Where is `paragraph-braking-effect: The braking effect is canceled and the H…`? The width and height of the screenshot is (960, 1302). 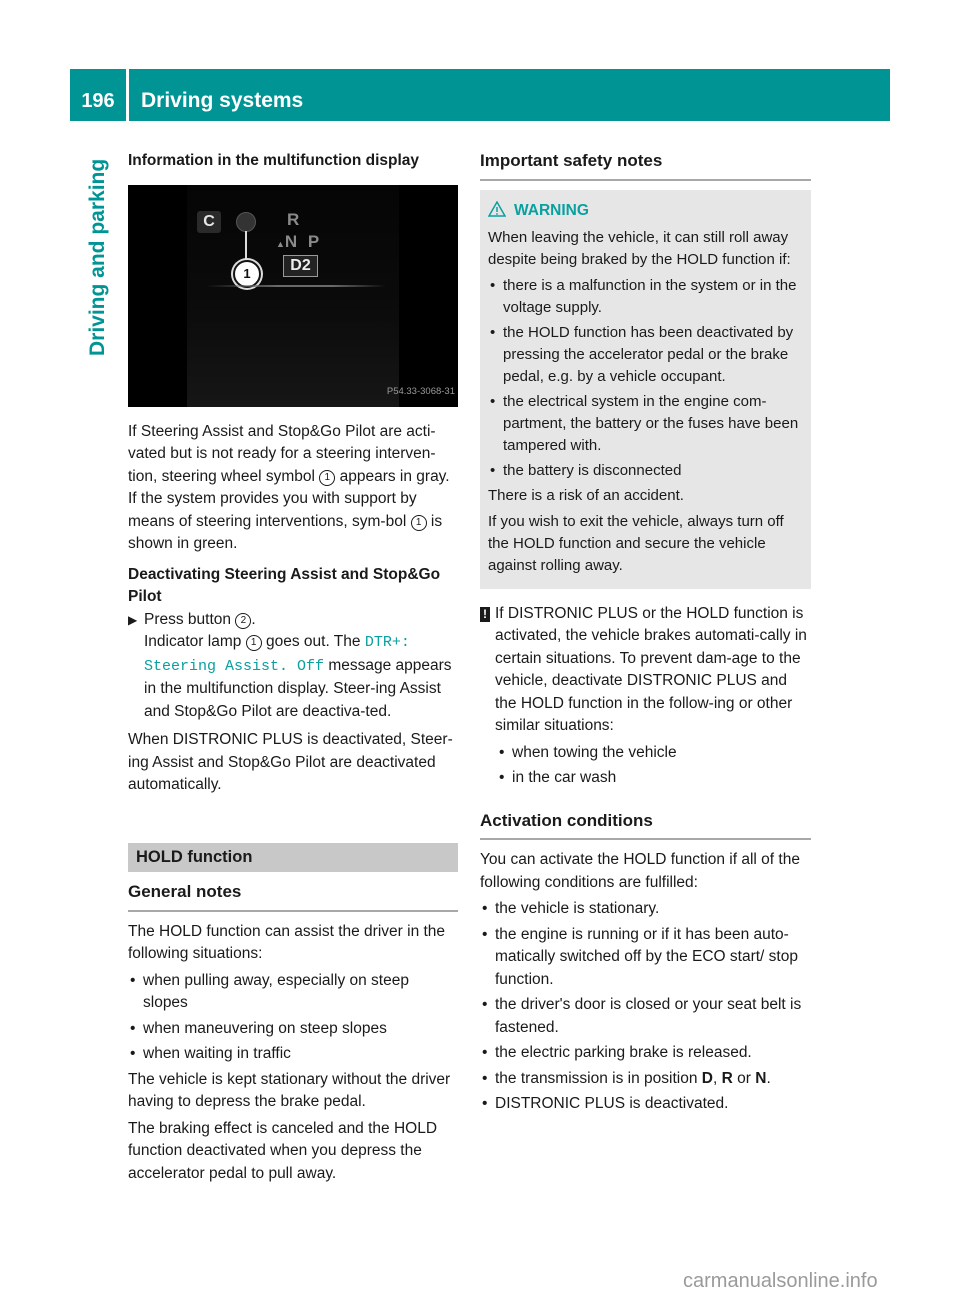
paragraph-braking-effect: The braking effect is canceled and the H… is located at coordinates (283, 1150).